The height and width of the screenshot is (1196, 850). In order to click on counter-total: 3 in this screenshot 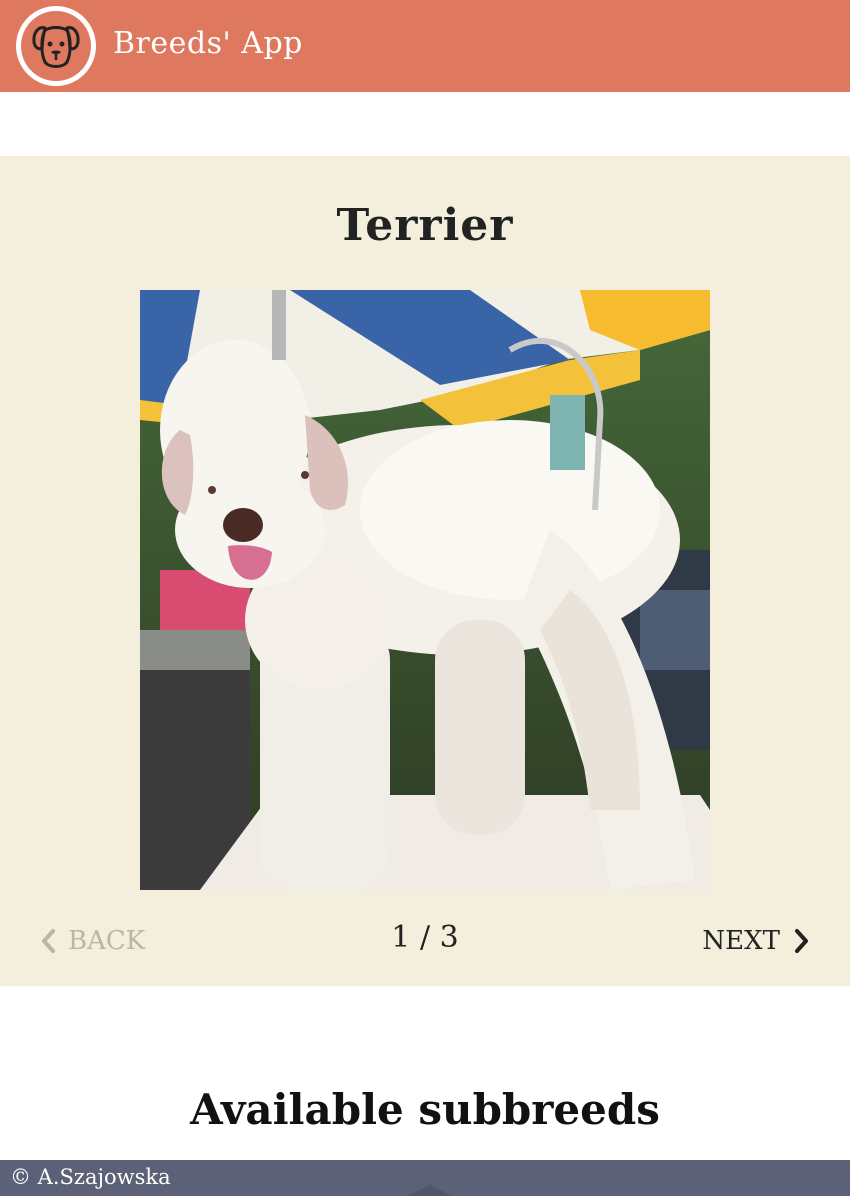, I will do `click(449, 937)`.